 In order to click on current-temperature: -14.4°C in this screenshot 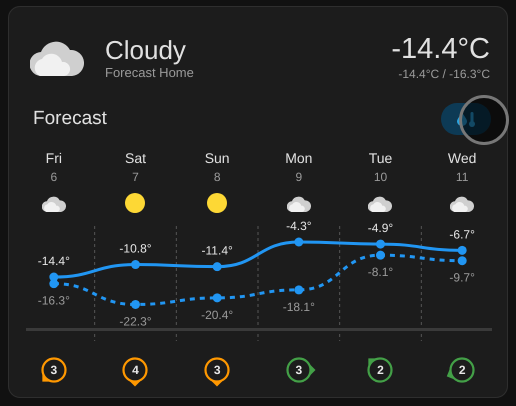, I will do `click(440, 49)`.